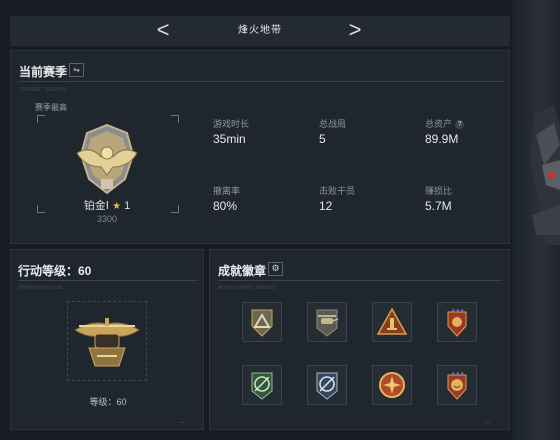  Describe the element at coordinates (42, 90) in the screenshot. I see `season-panel-subtitle: CURRENT SEASON` at that location.